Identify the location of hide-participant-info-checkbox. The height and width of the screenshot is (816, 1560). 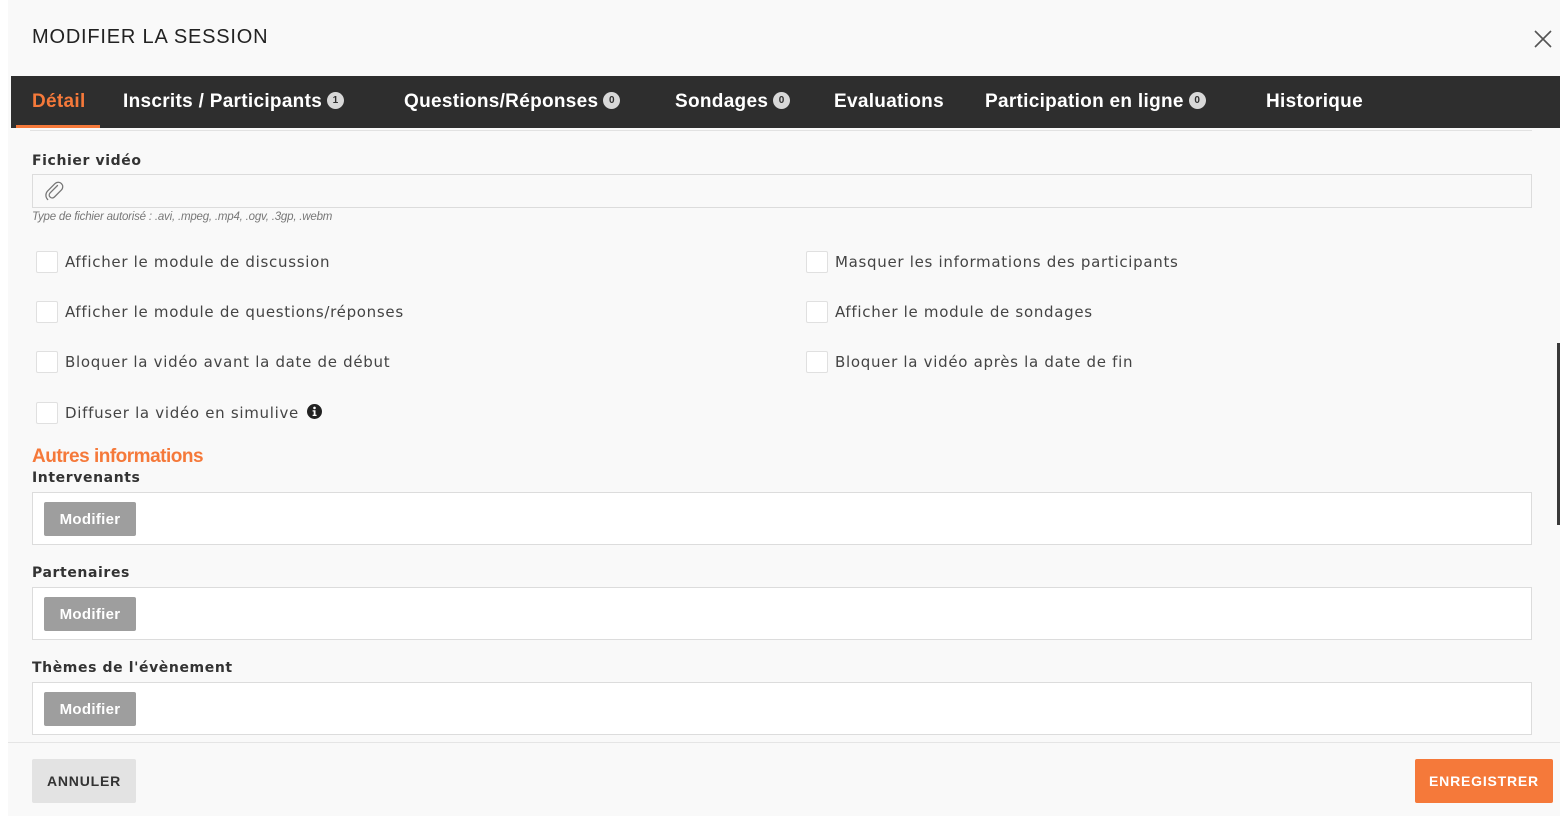
(817, 262).